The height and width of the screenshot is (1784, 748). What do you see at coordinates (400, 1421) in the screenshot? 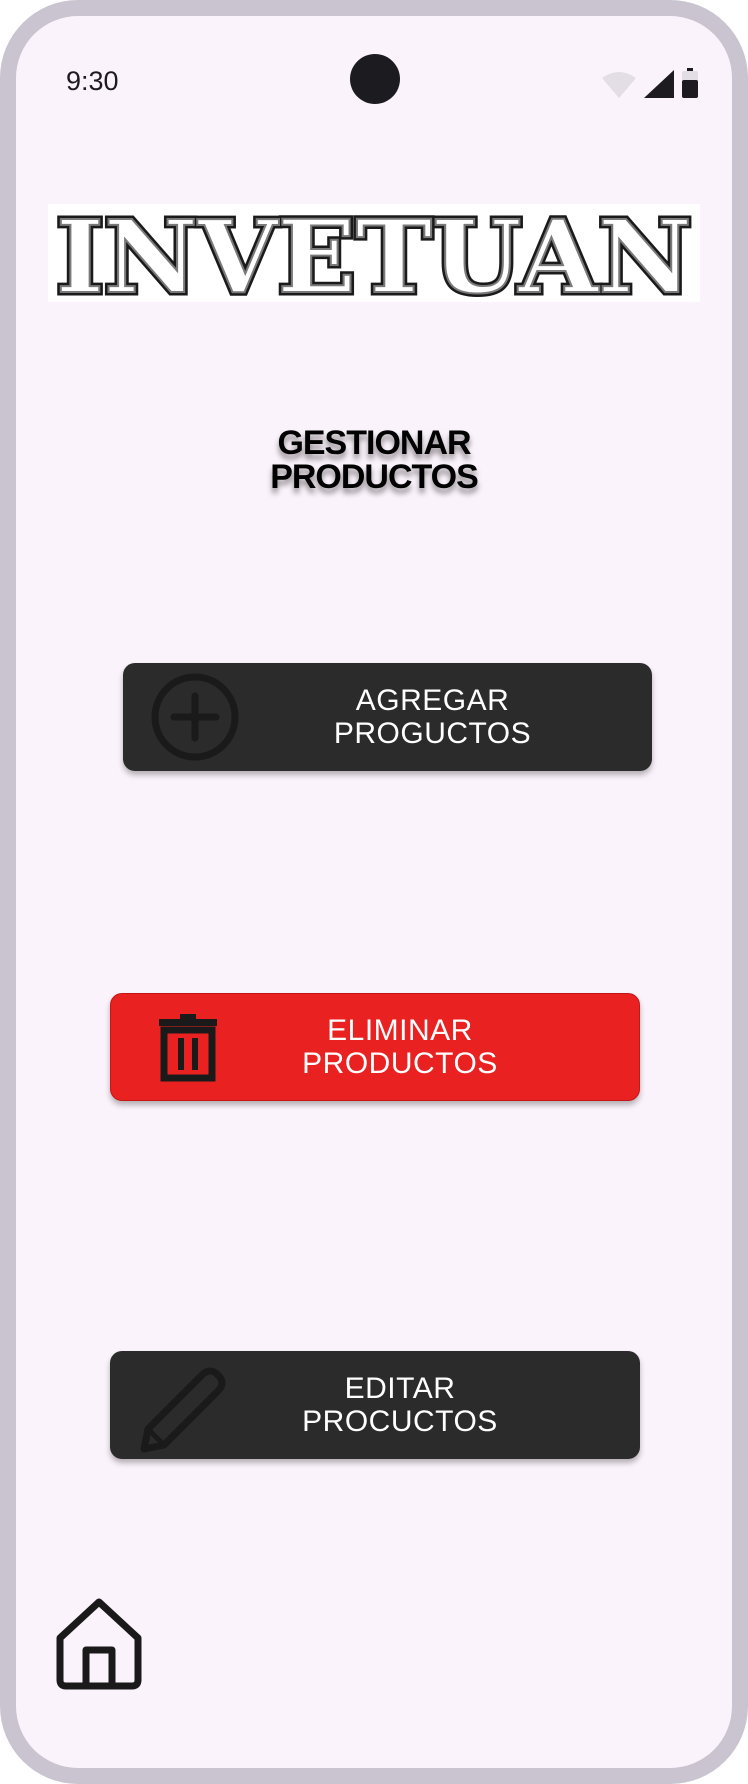
I see `edit-label-line-2: PROCUCTOS` at bounding box center [400, 1421].